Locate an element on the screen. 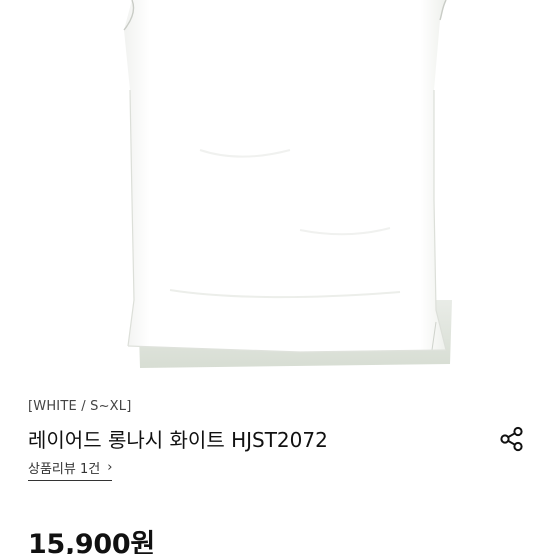 This screenshot has width=554, height=554. product-title: 레이어드 롱나시 화이트 HJST2072 is located at coordinates (178, 440).